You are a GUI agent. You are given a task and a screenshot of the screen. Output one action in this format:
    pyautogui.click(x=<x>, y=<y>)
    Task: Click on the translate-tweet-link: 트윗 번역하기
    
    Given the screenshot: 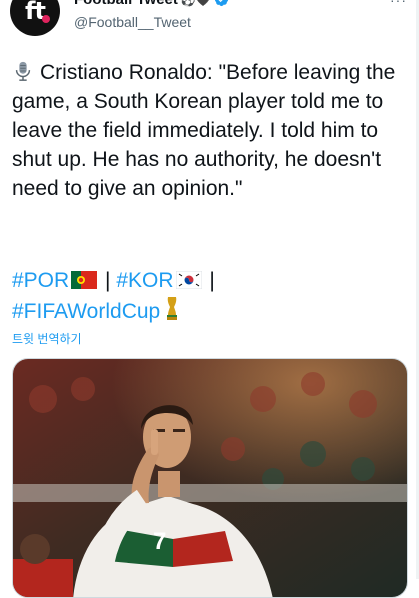 What is the action you would take?
    pyautogui.click(x=47, y=338)
    